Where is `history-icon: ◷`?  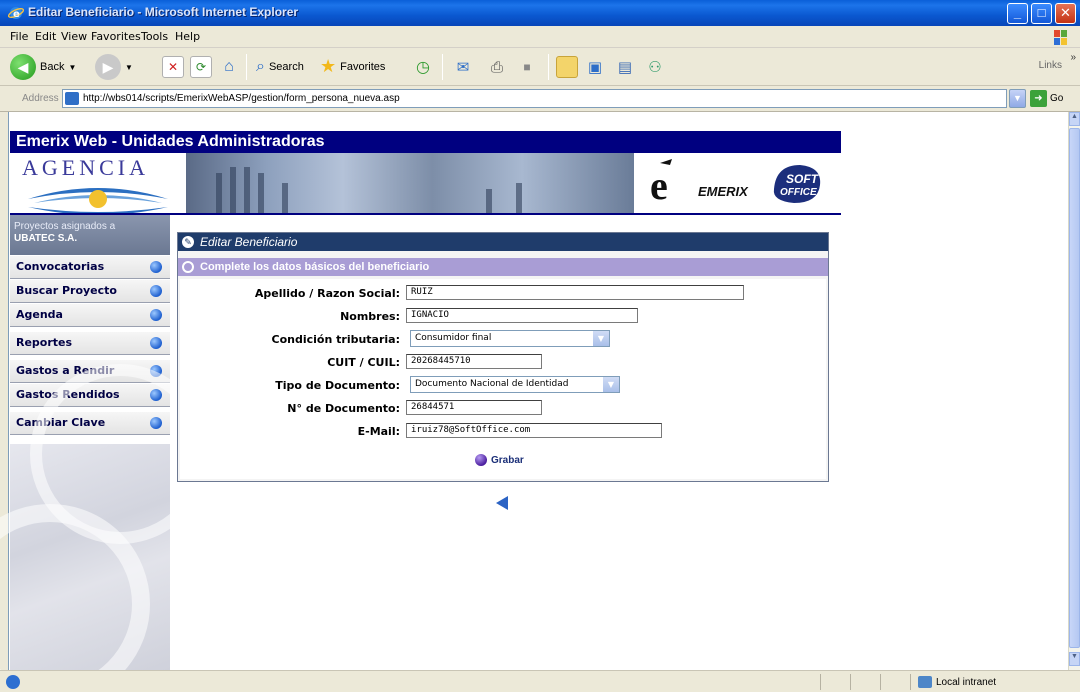
history-icon: ◷ is located at coordinates (423, 67).